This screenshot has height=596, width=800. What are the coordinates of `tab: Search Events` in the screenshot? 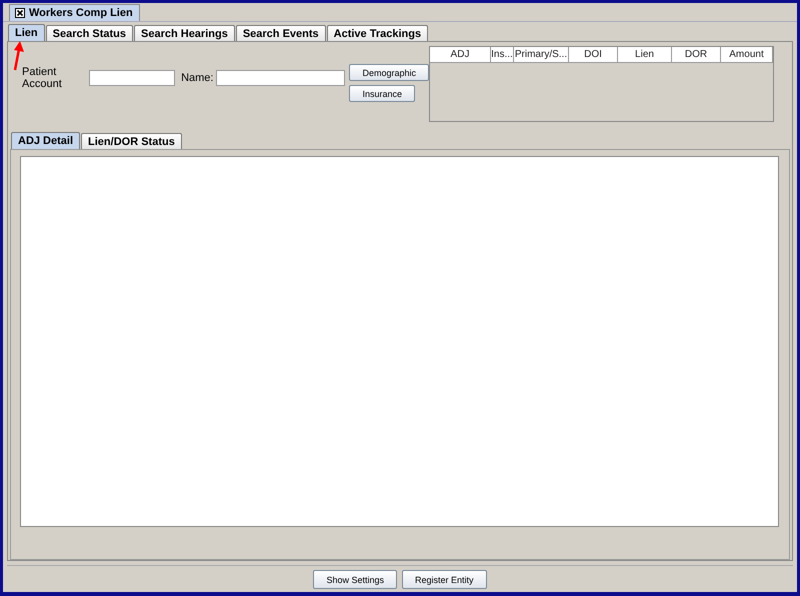 It's located at (281, 33).